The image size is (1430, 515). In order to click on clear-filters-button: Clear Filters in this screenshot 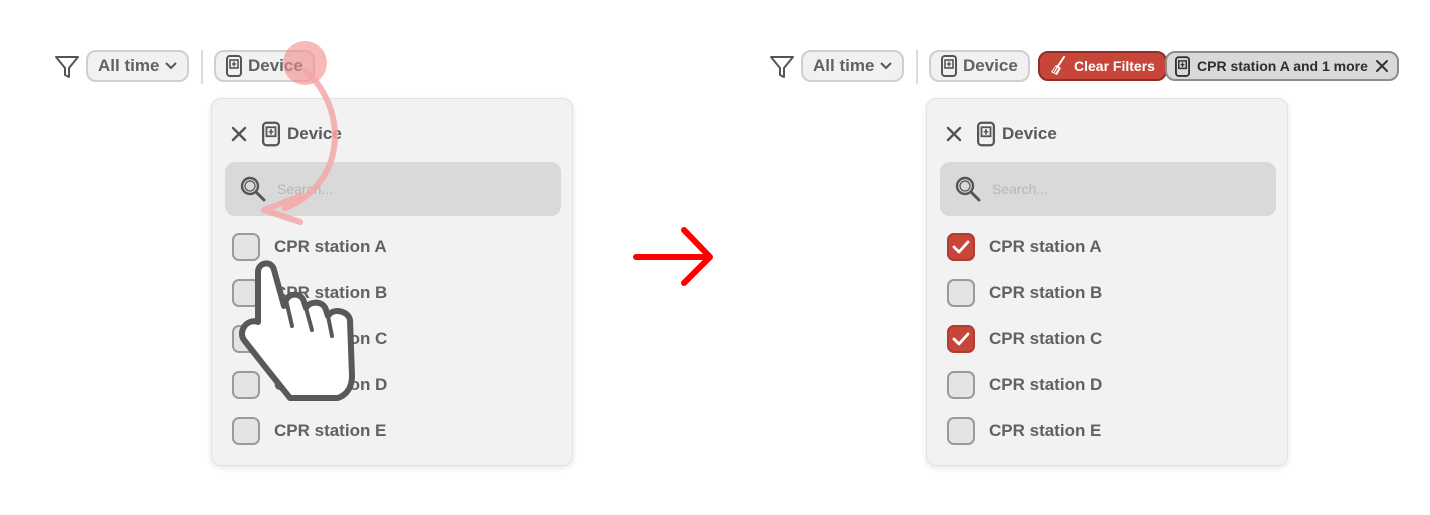, I will do `click(1102, 66)`.